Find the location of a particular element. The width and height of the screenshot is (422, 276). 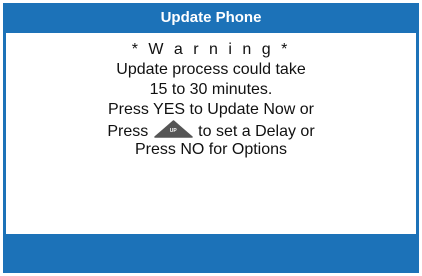

delay-instruction-suffix: to set a Delay or is located at coordinates (256, 131).